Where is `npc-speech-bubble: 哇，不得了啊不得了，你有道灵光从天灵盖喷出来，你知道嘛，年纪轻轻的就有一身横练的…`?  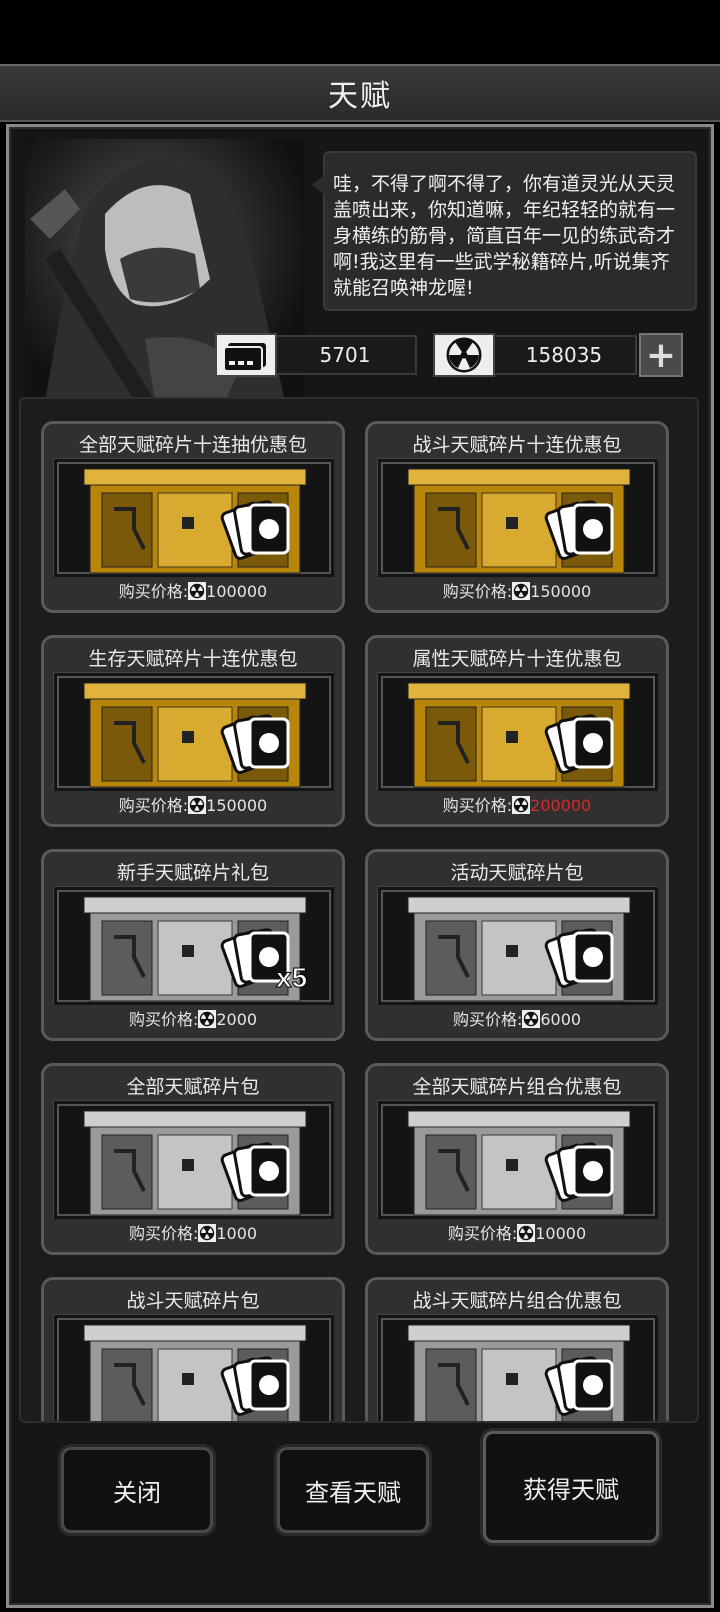
npc-speech-bubble: 哇，不得了啊不得了，你有道灵光从天灵盖喷出来，你知道嘛，年纪轻轻的就有一身横练的… is located at coordinates (504, 231).